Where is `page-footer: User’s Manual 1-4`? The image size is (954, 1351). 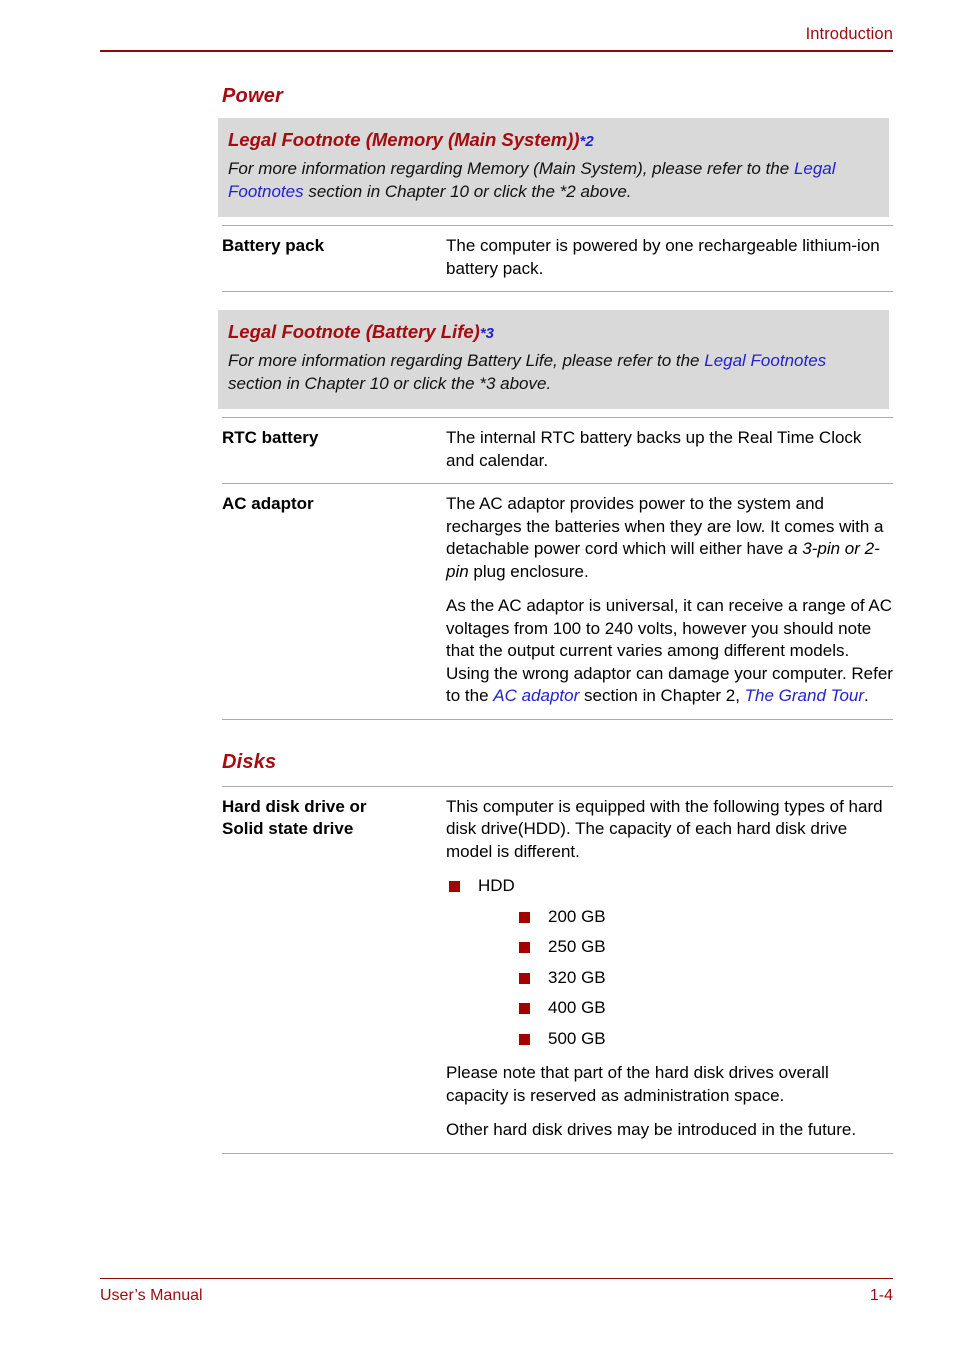
page-footer: User’s Manual 1-4 is located at coordinates (496, 1292).